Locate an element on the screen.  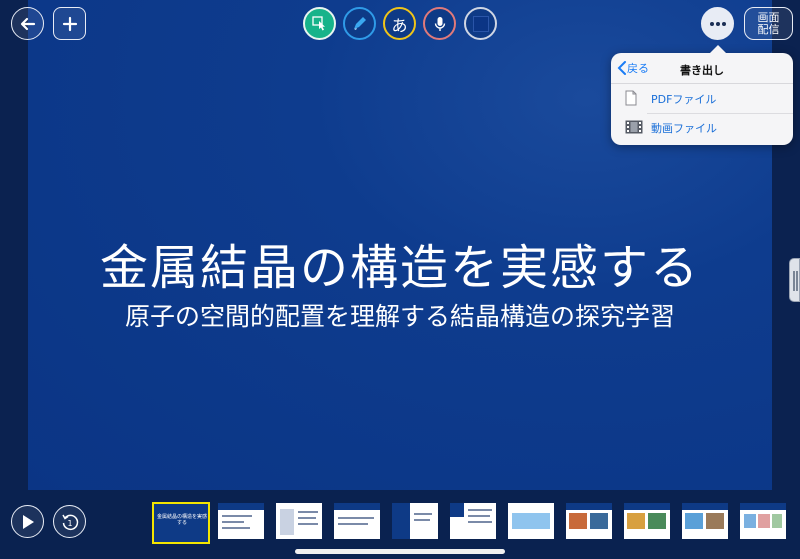
back-button is located at coordinates (27, 23).